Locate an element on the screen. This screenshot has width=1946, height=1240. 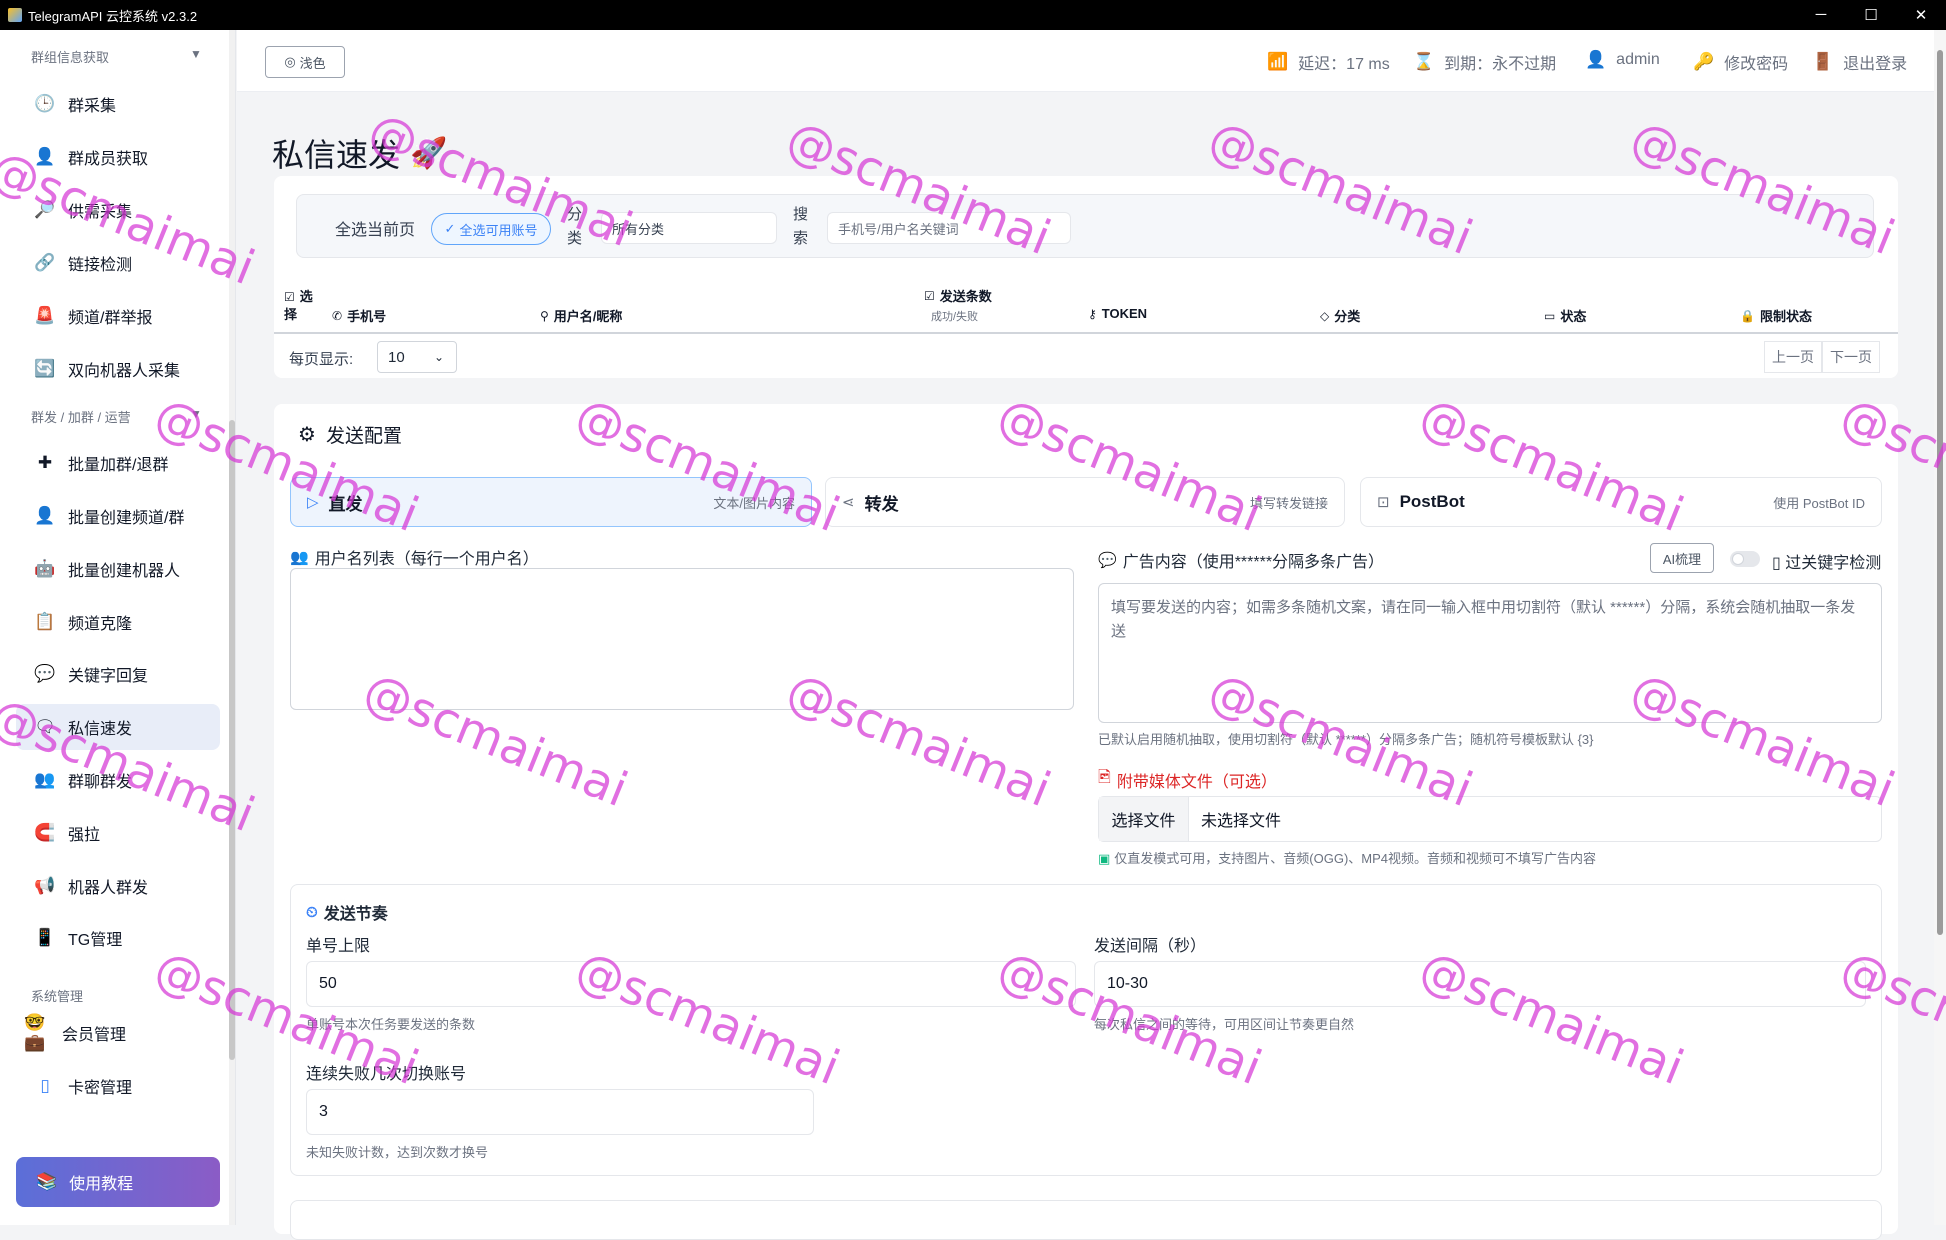
checkbox-icon: ▯ is located at coordinates (1779, 563).